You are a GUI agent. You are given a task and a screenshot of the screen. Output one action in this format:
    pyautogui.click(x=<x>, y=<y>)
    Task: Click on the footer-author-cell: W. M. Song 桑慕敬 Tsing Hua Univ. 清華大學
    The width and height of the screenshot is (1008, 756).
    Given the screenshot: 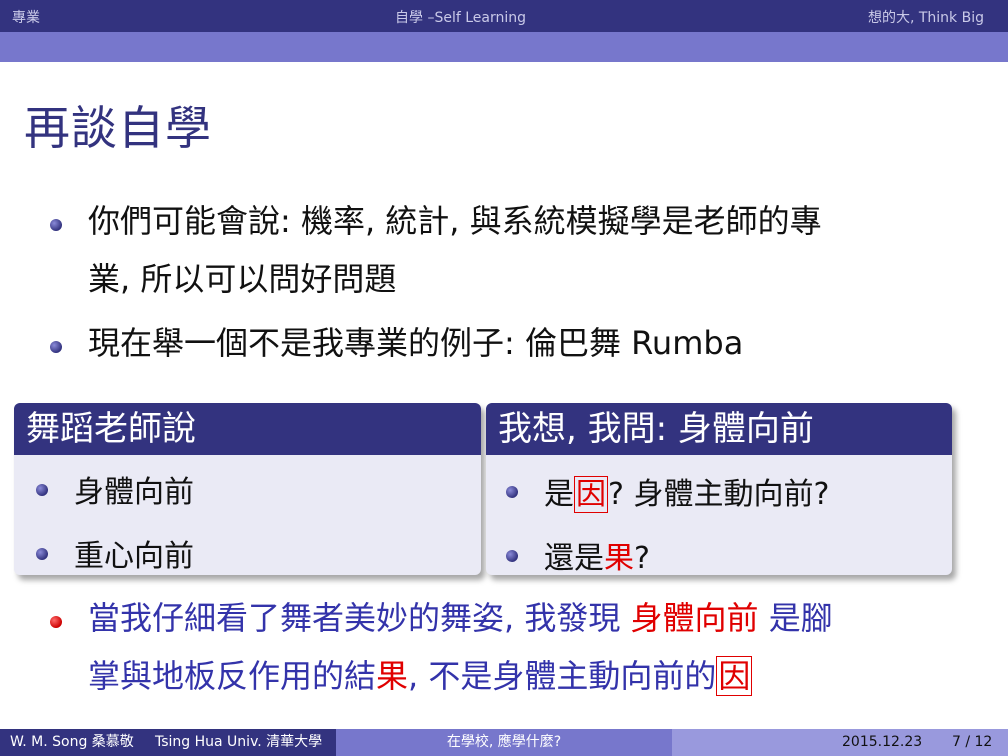 What is the action you would take?
    pyautogui.click(x=168, y=742)
    